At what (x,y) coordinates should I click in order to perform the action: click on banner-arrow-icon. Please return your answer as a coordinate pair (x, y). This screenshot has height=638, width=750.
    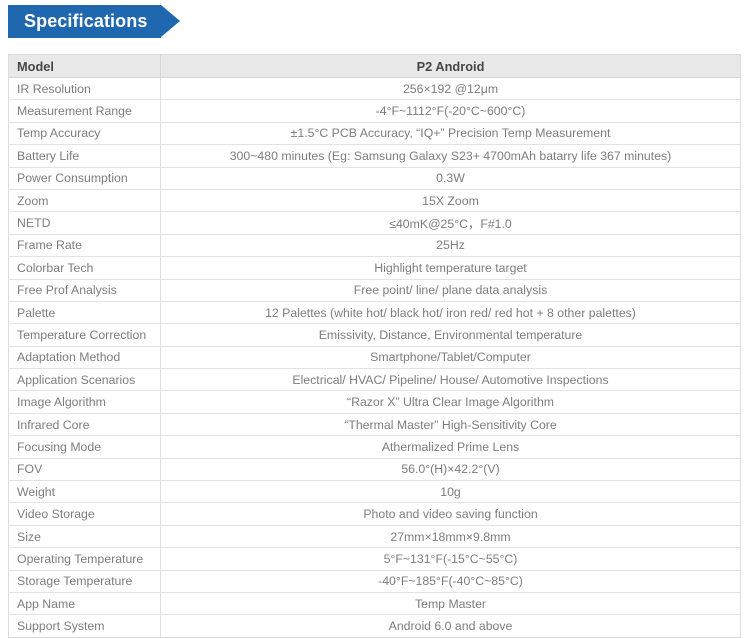
    Looking at the image, I should click on (171, 21).